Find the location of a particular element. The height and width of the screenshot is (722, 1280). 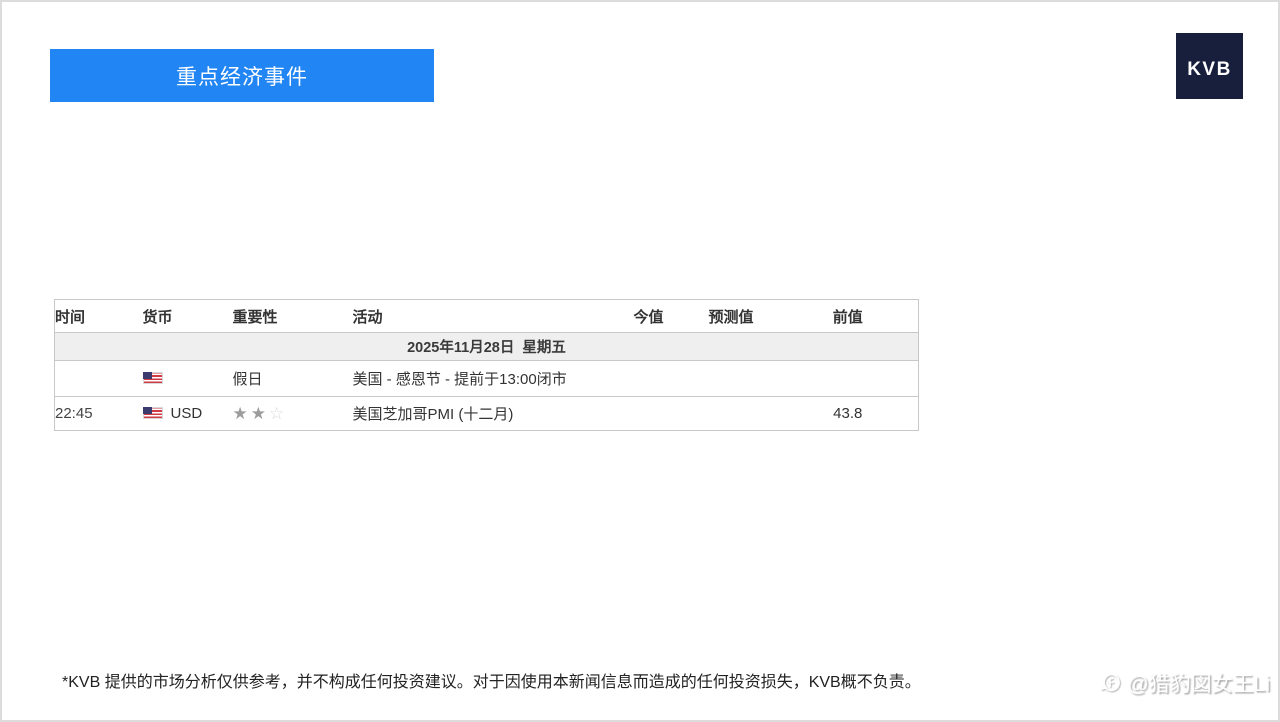

header-actual: 今值 is located at coordinates (648, 317).